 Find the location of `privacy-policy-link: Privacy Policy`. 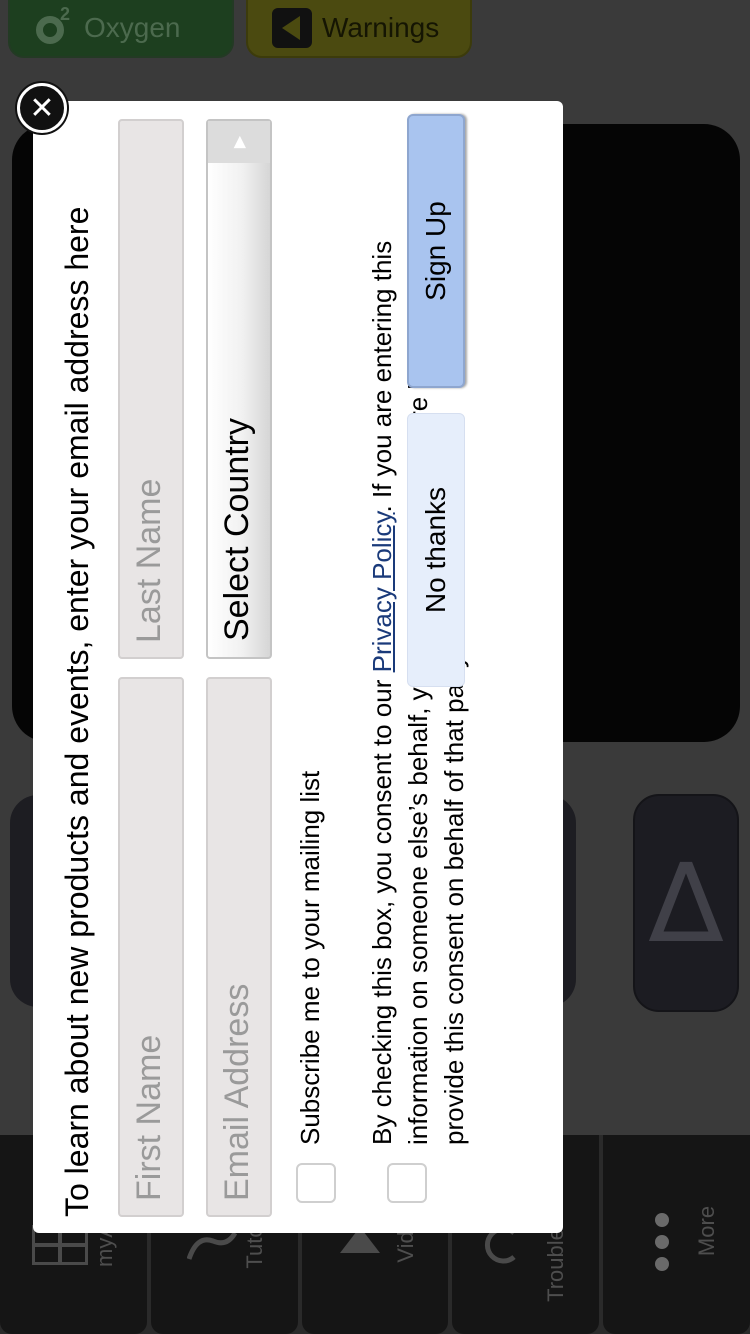

privacy-policy-link: Privacy Policy is located at coordinates (382, 593).